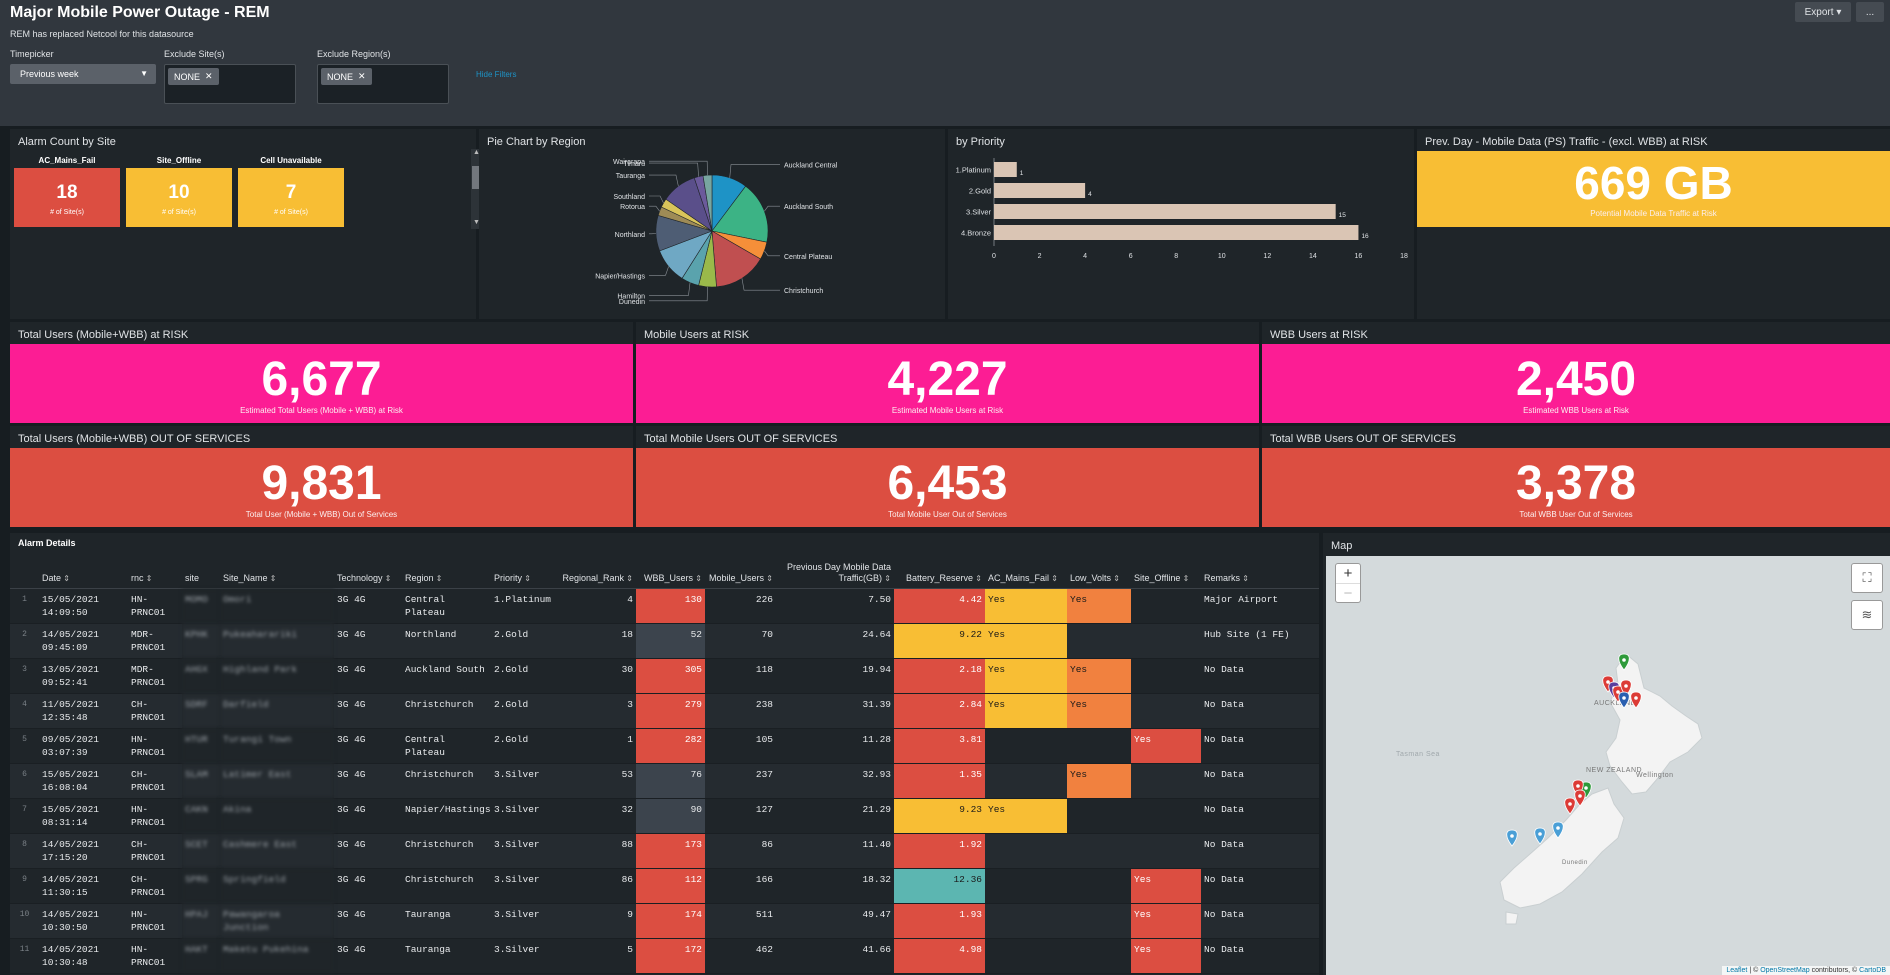 Image resolution: width=1890 pixels, height=975 pixels. I want to click on osm-link: OpenStreetMap, so click(1784, 970).